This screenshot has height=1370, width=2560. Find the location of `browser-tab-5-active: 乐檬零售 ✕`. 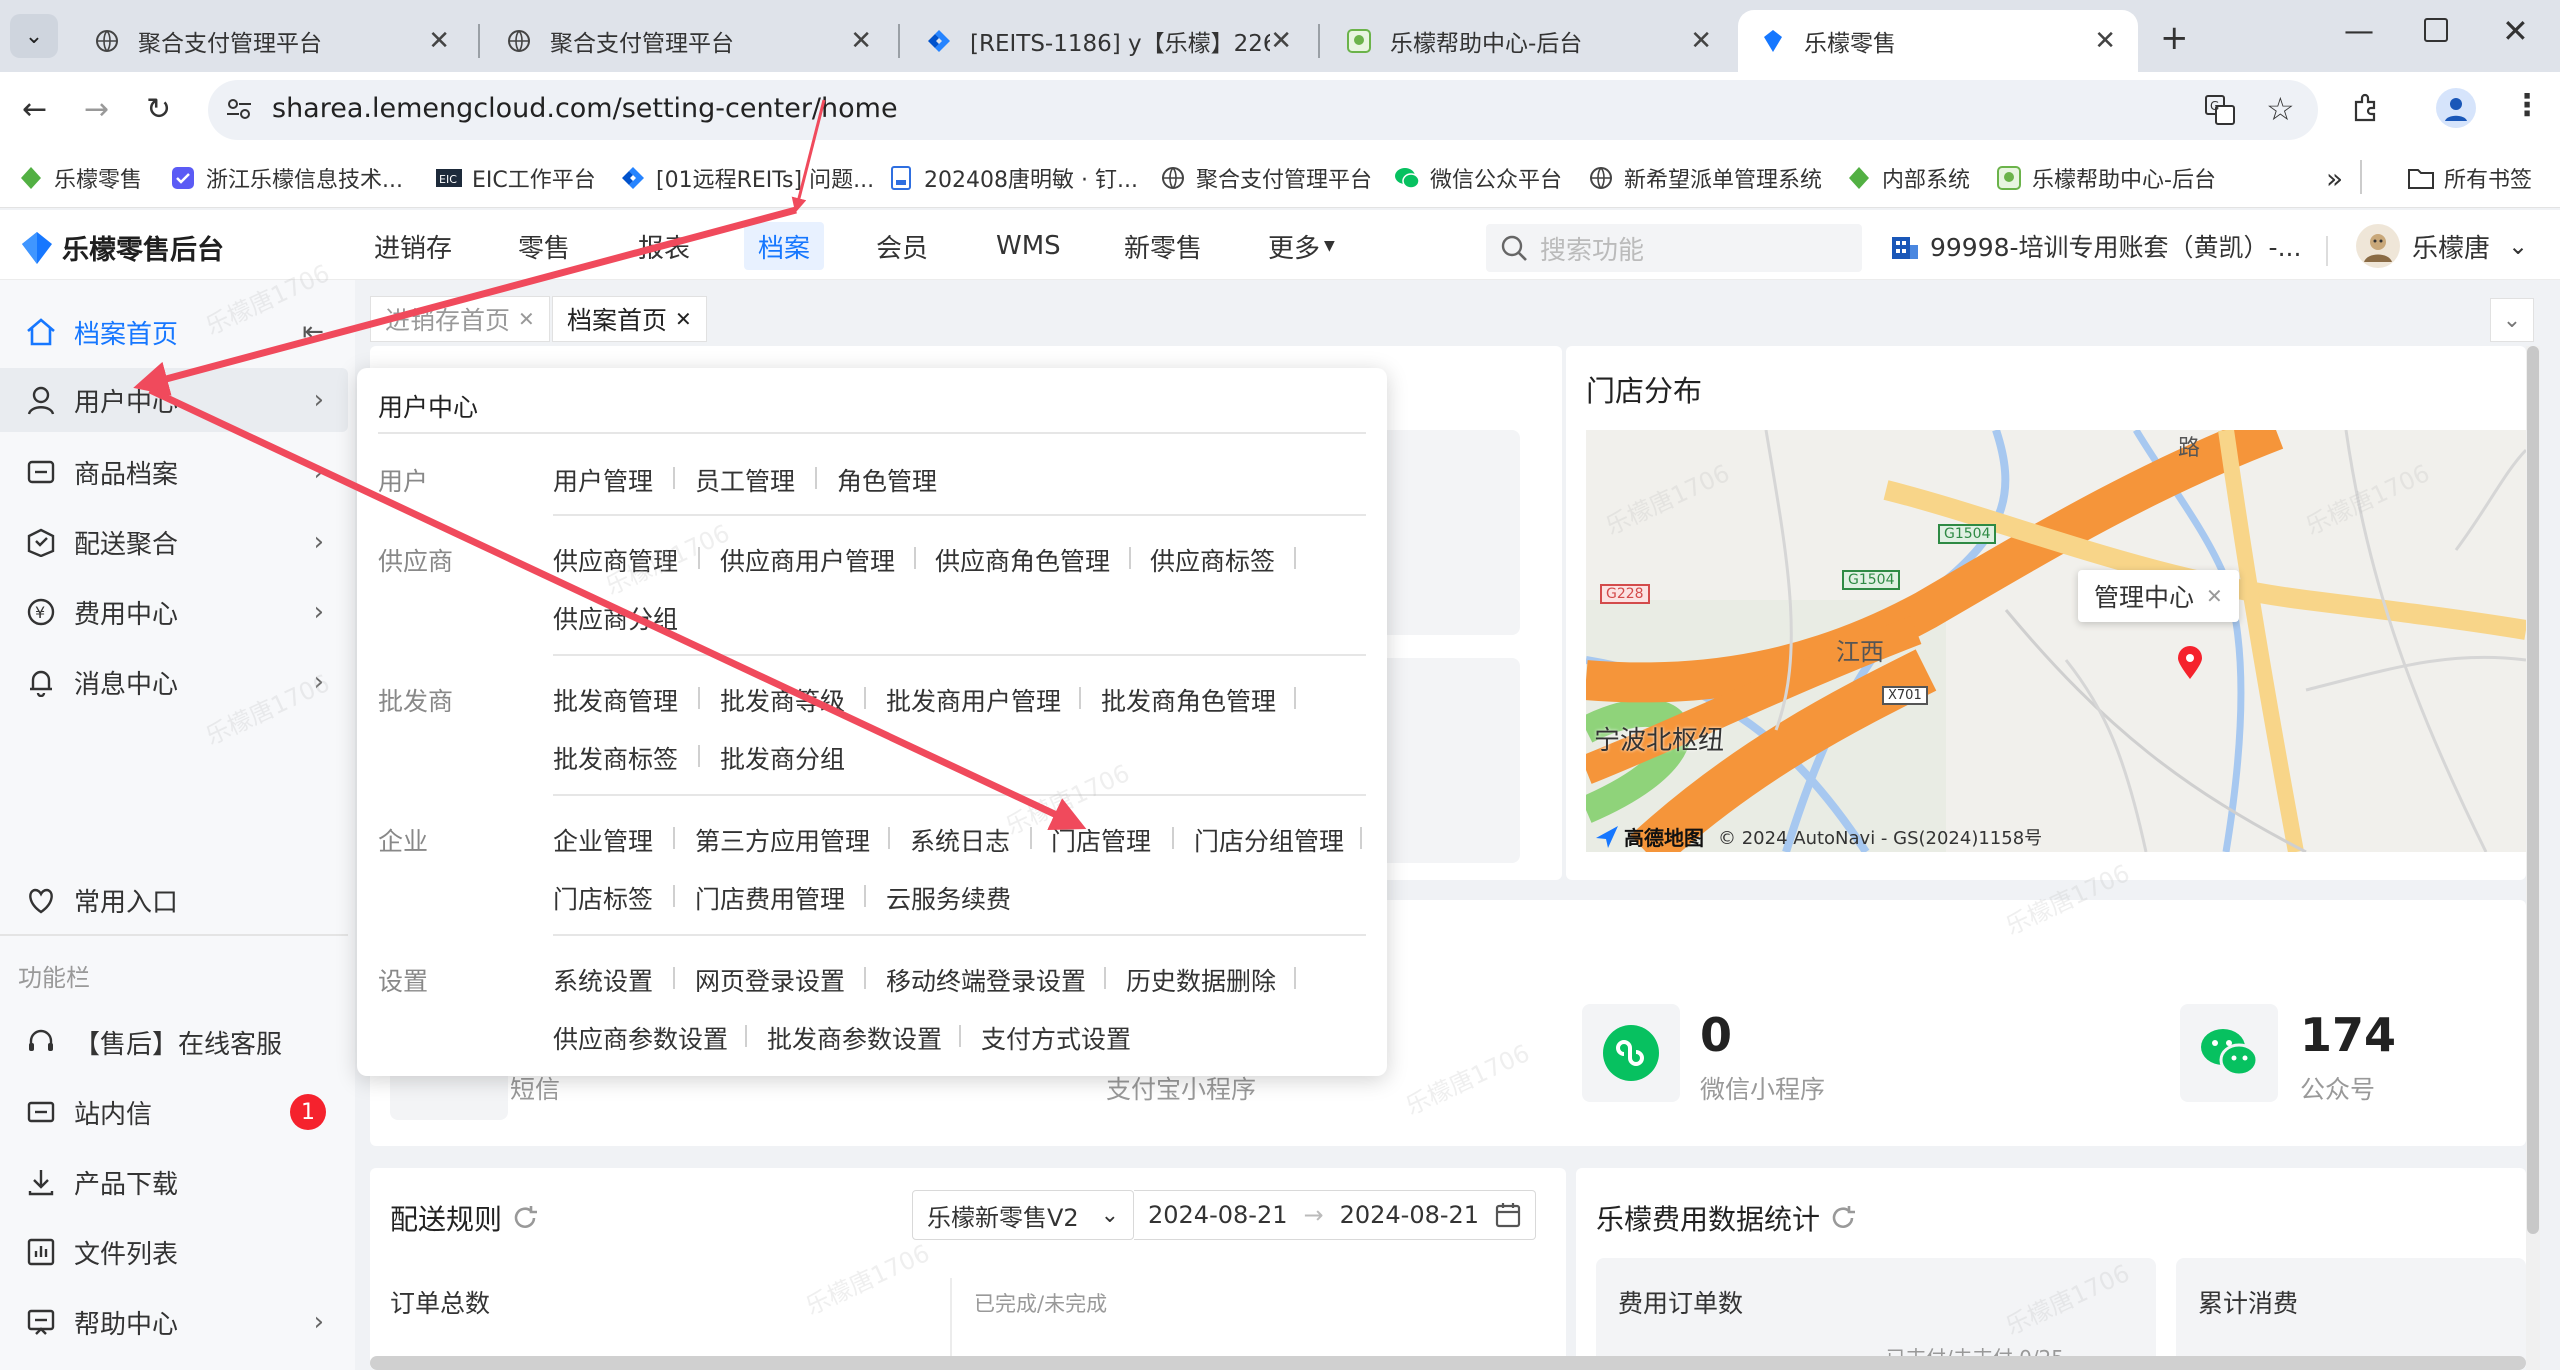

browser-tab-5-active: 乐檬零售 ✕ is located at coordinates (1938, 41).